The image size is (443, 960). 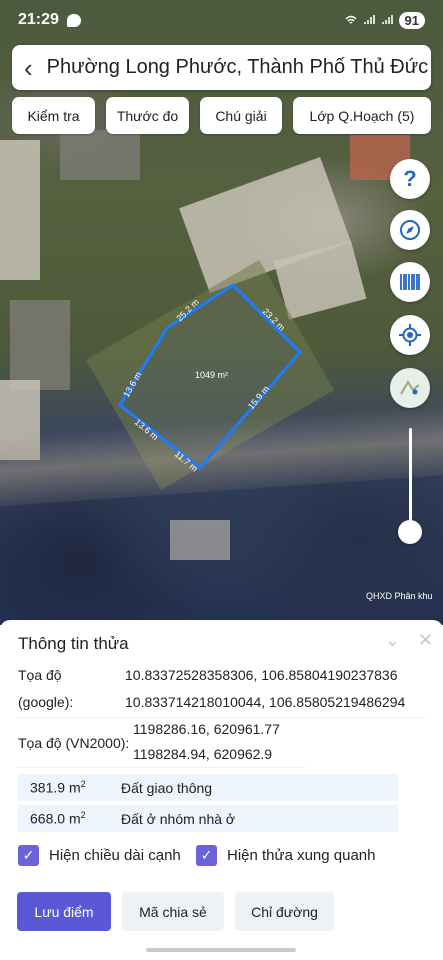 What do you see at coordinates (73, 643) in the screenshot?
I see `sheet-title: Thông tin thửa` at bounding box center [73, 643].